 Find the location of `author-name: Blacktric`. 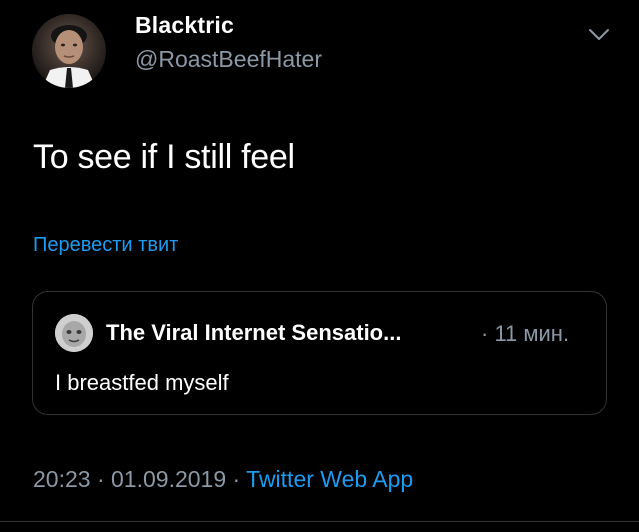

author-name: Blacktric is located at coordinates (184, 25).